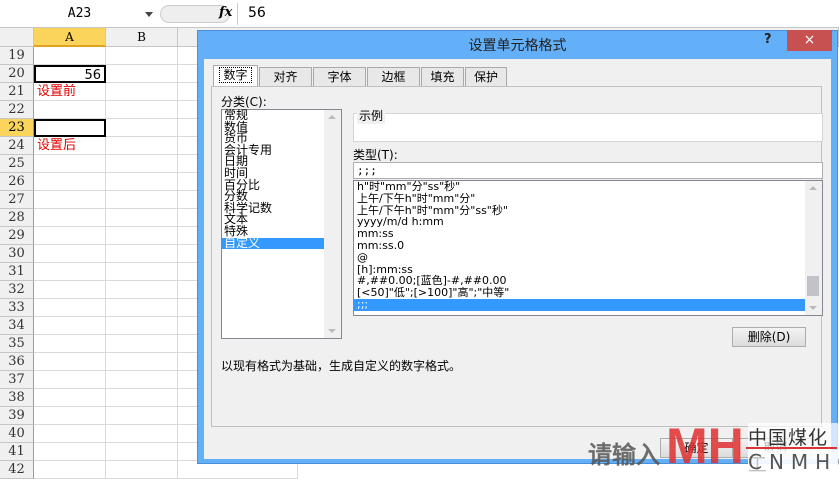 This screenshot has width=839, height=479. What do you see at coordinates (588, 258) in the screenshot?
I see `type-item: @` at bounding box center [588, 258].